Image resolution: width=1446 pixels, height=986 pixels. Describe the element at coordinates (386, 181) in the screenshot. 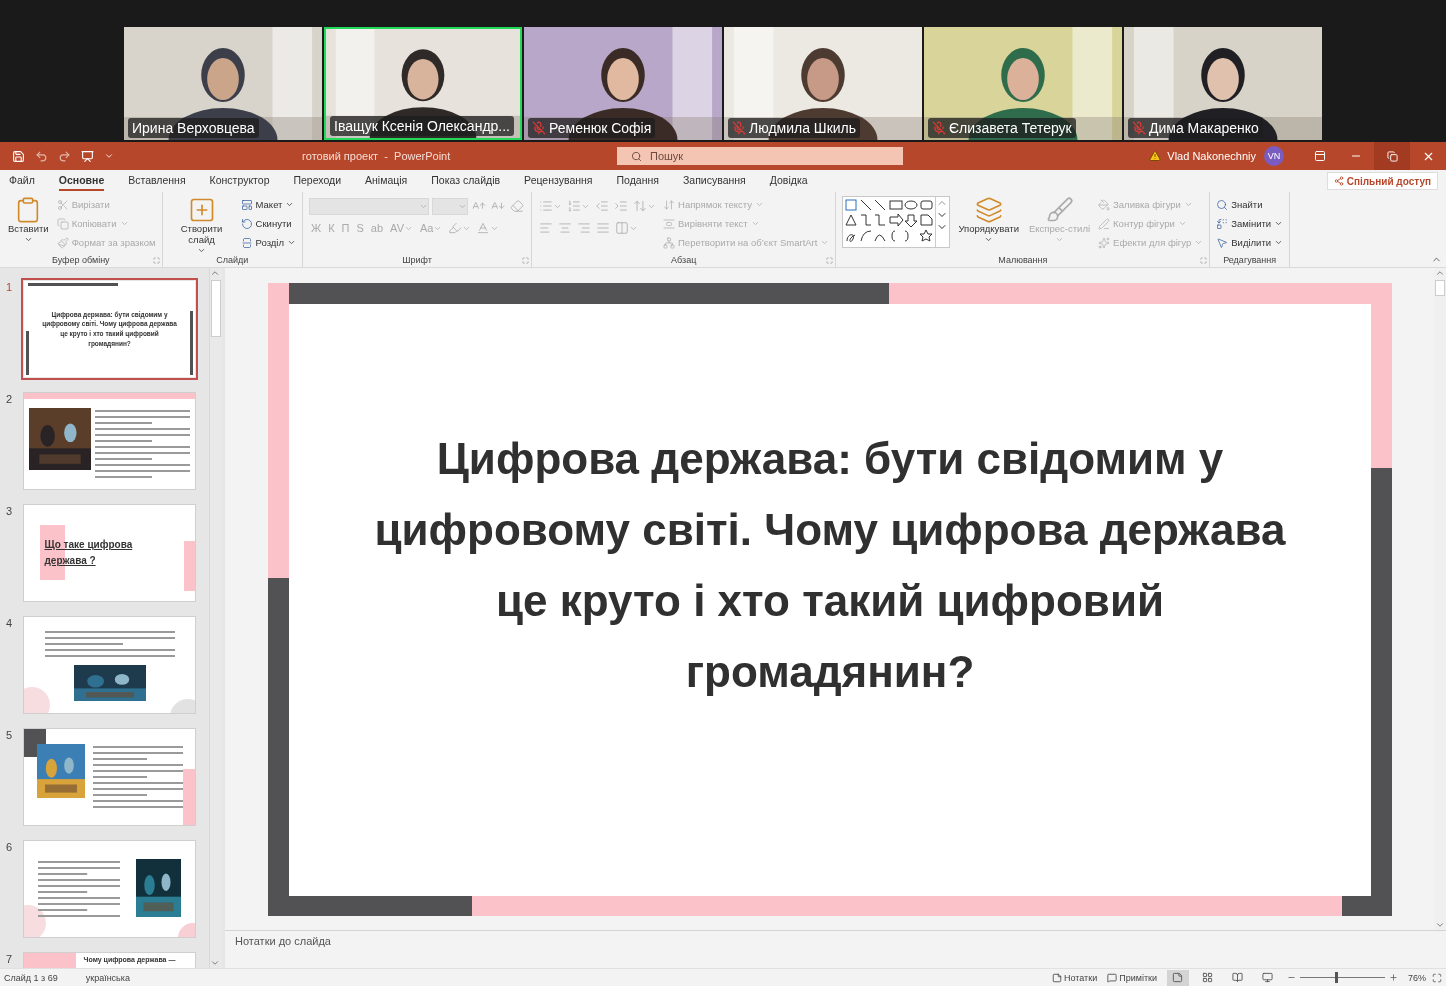

I see `ribbon-tab: Анімація` at that location.